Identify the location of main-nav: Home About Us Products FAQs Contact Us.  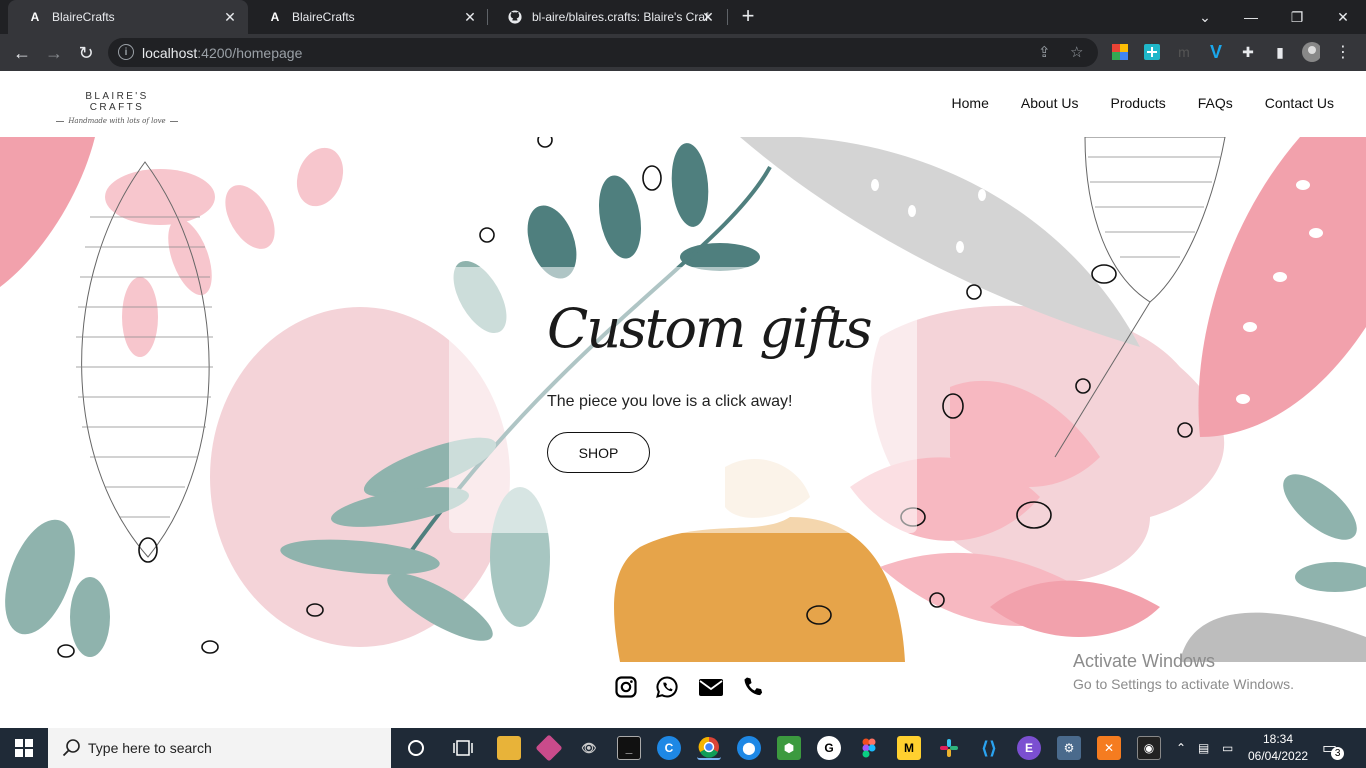
(1143, 103).